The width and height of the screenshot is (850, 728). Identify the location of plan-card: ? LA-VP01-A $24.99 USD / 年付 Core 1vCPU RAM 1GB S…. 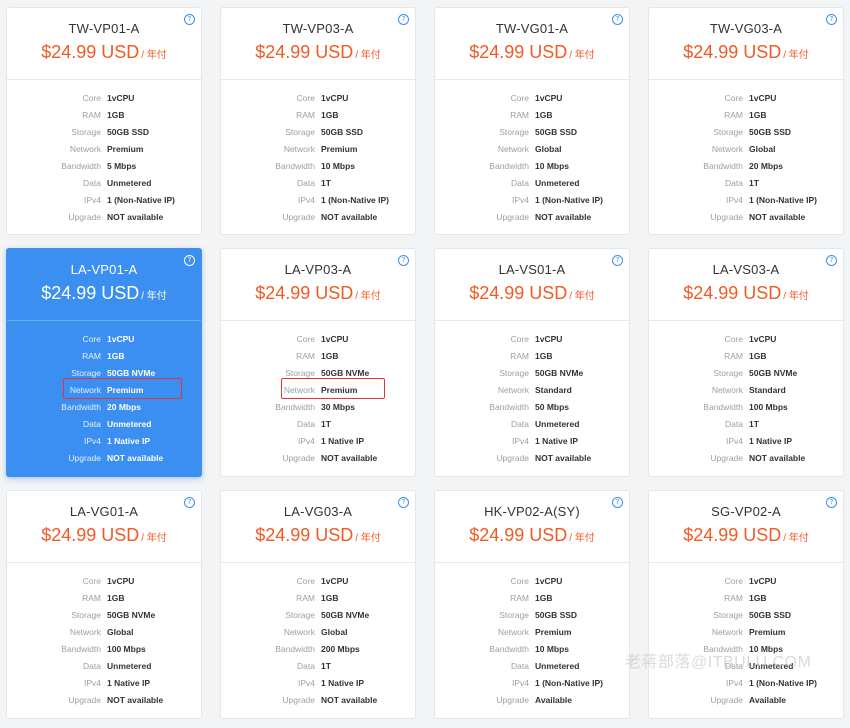
(104, 362).